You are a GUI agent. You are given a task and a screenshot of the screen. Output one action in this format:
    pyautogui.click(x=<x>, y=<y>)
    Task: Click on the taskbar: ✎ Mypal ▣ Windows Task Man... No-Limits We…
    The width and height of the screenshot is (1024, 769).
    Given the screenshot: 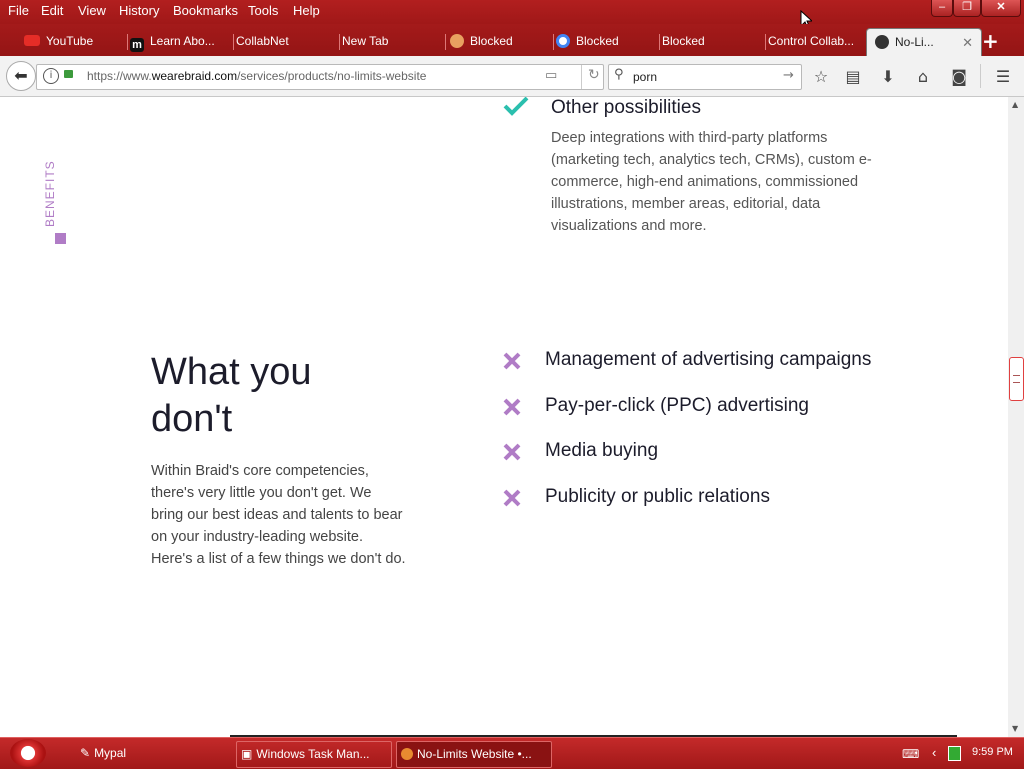 What is the action you would take?
    pyautogui.click(x=512, y=753)
    